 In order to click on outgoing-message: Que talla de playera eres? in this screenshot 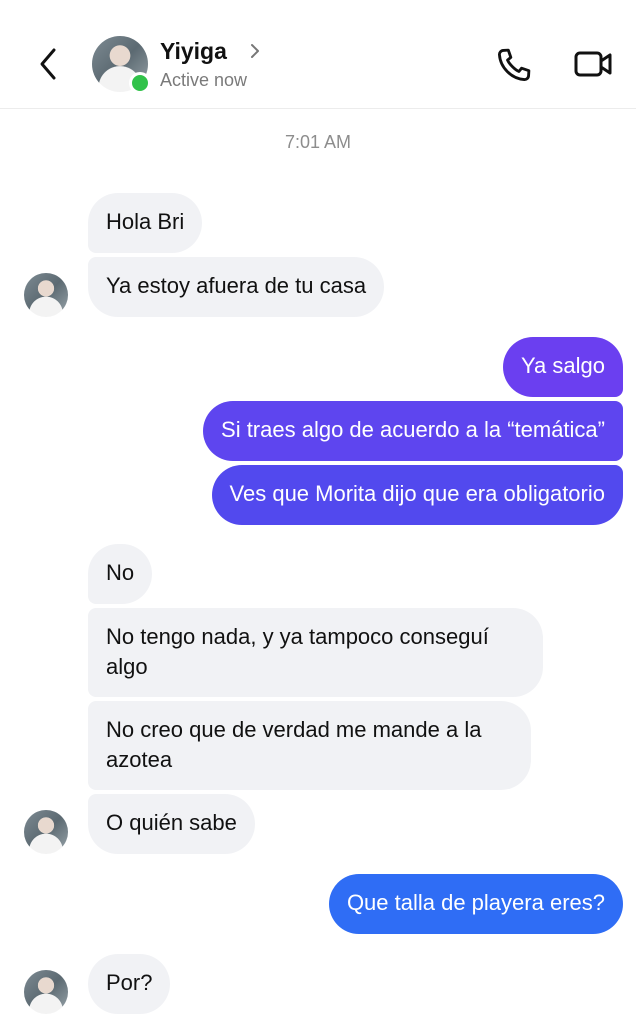, I will do `click(475, 904)`.